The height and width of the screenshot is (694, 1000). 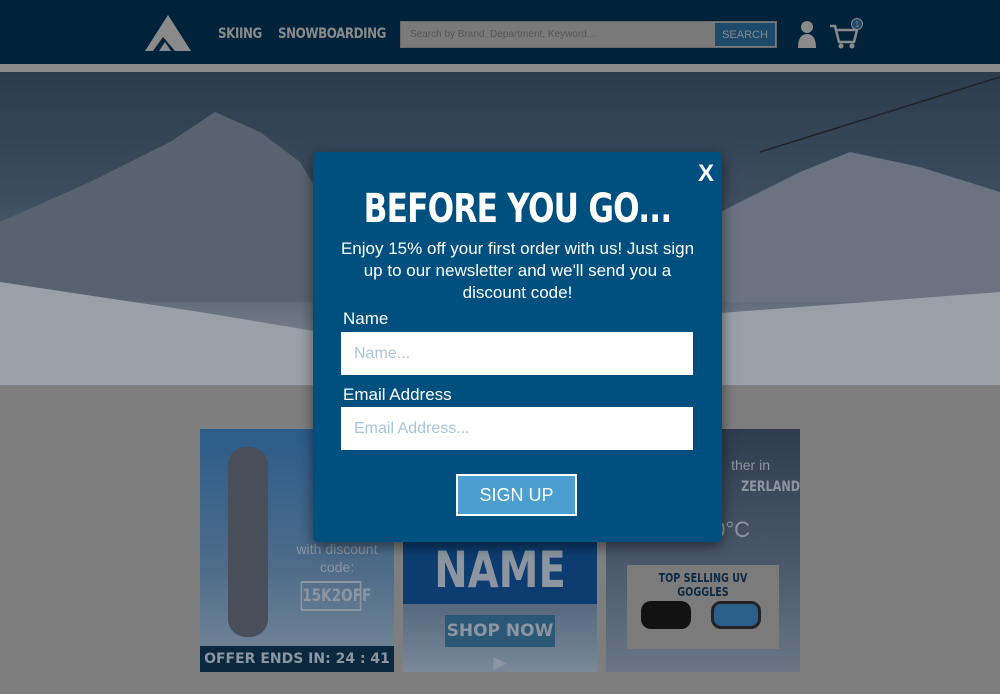 I want to click on search-button: SEARCH, so click(x=745, y=34).